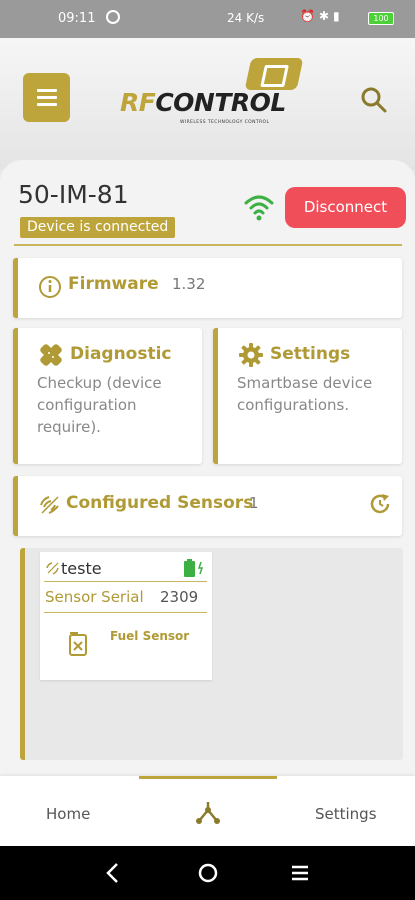 Image resolution: width=415 pixels, height=900 pixels. Describe the element at coordinates (73, 194) in the screenshot. I see `device-name: 50-IM-81` at that location.